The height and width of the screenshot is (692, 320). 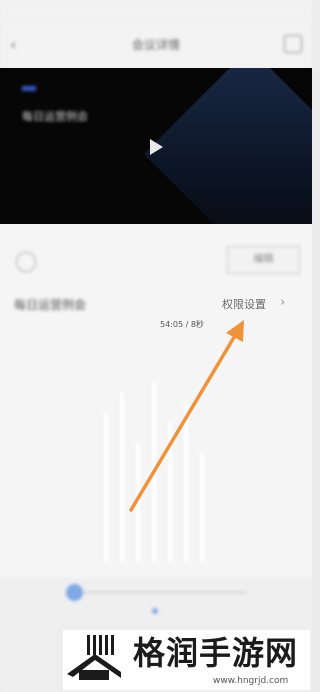 I want to click on watermark-url: www.hngrjd.com, so click(x=251, y=681).